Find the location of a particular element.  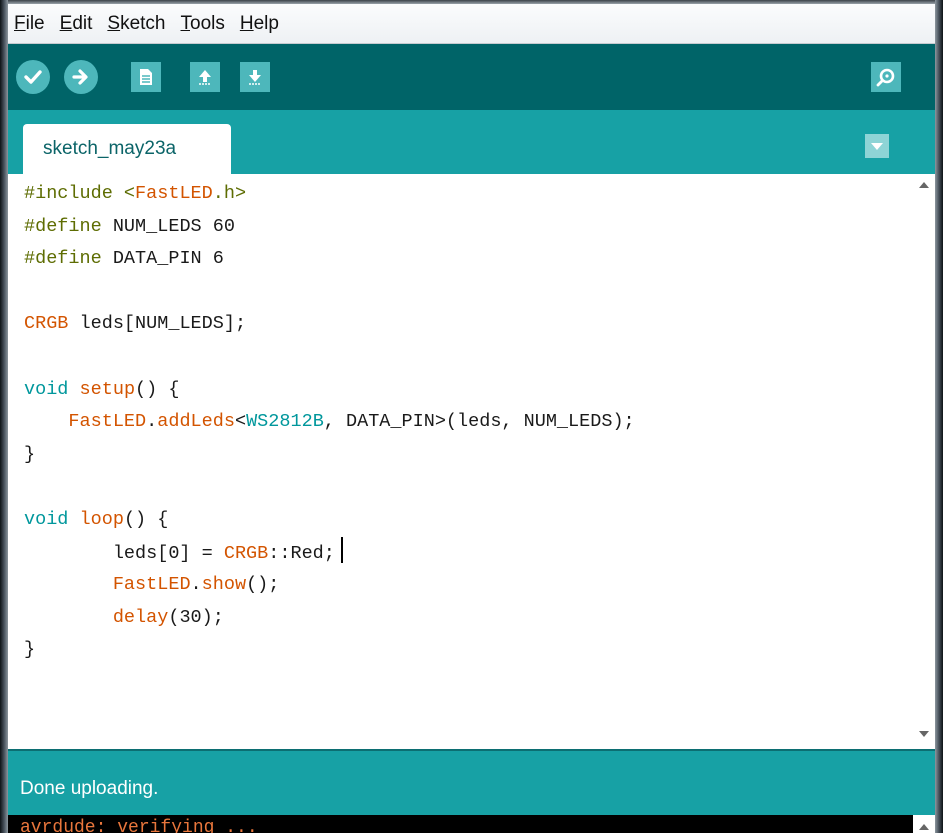

menu-file-label: ile is located at coordinates (35, 23).